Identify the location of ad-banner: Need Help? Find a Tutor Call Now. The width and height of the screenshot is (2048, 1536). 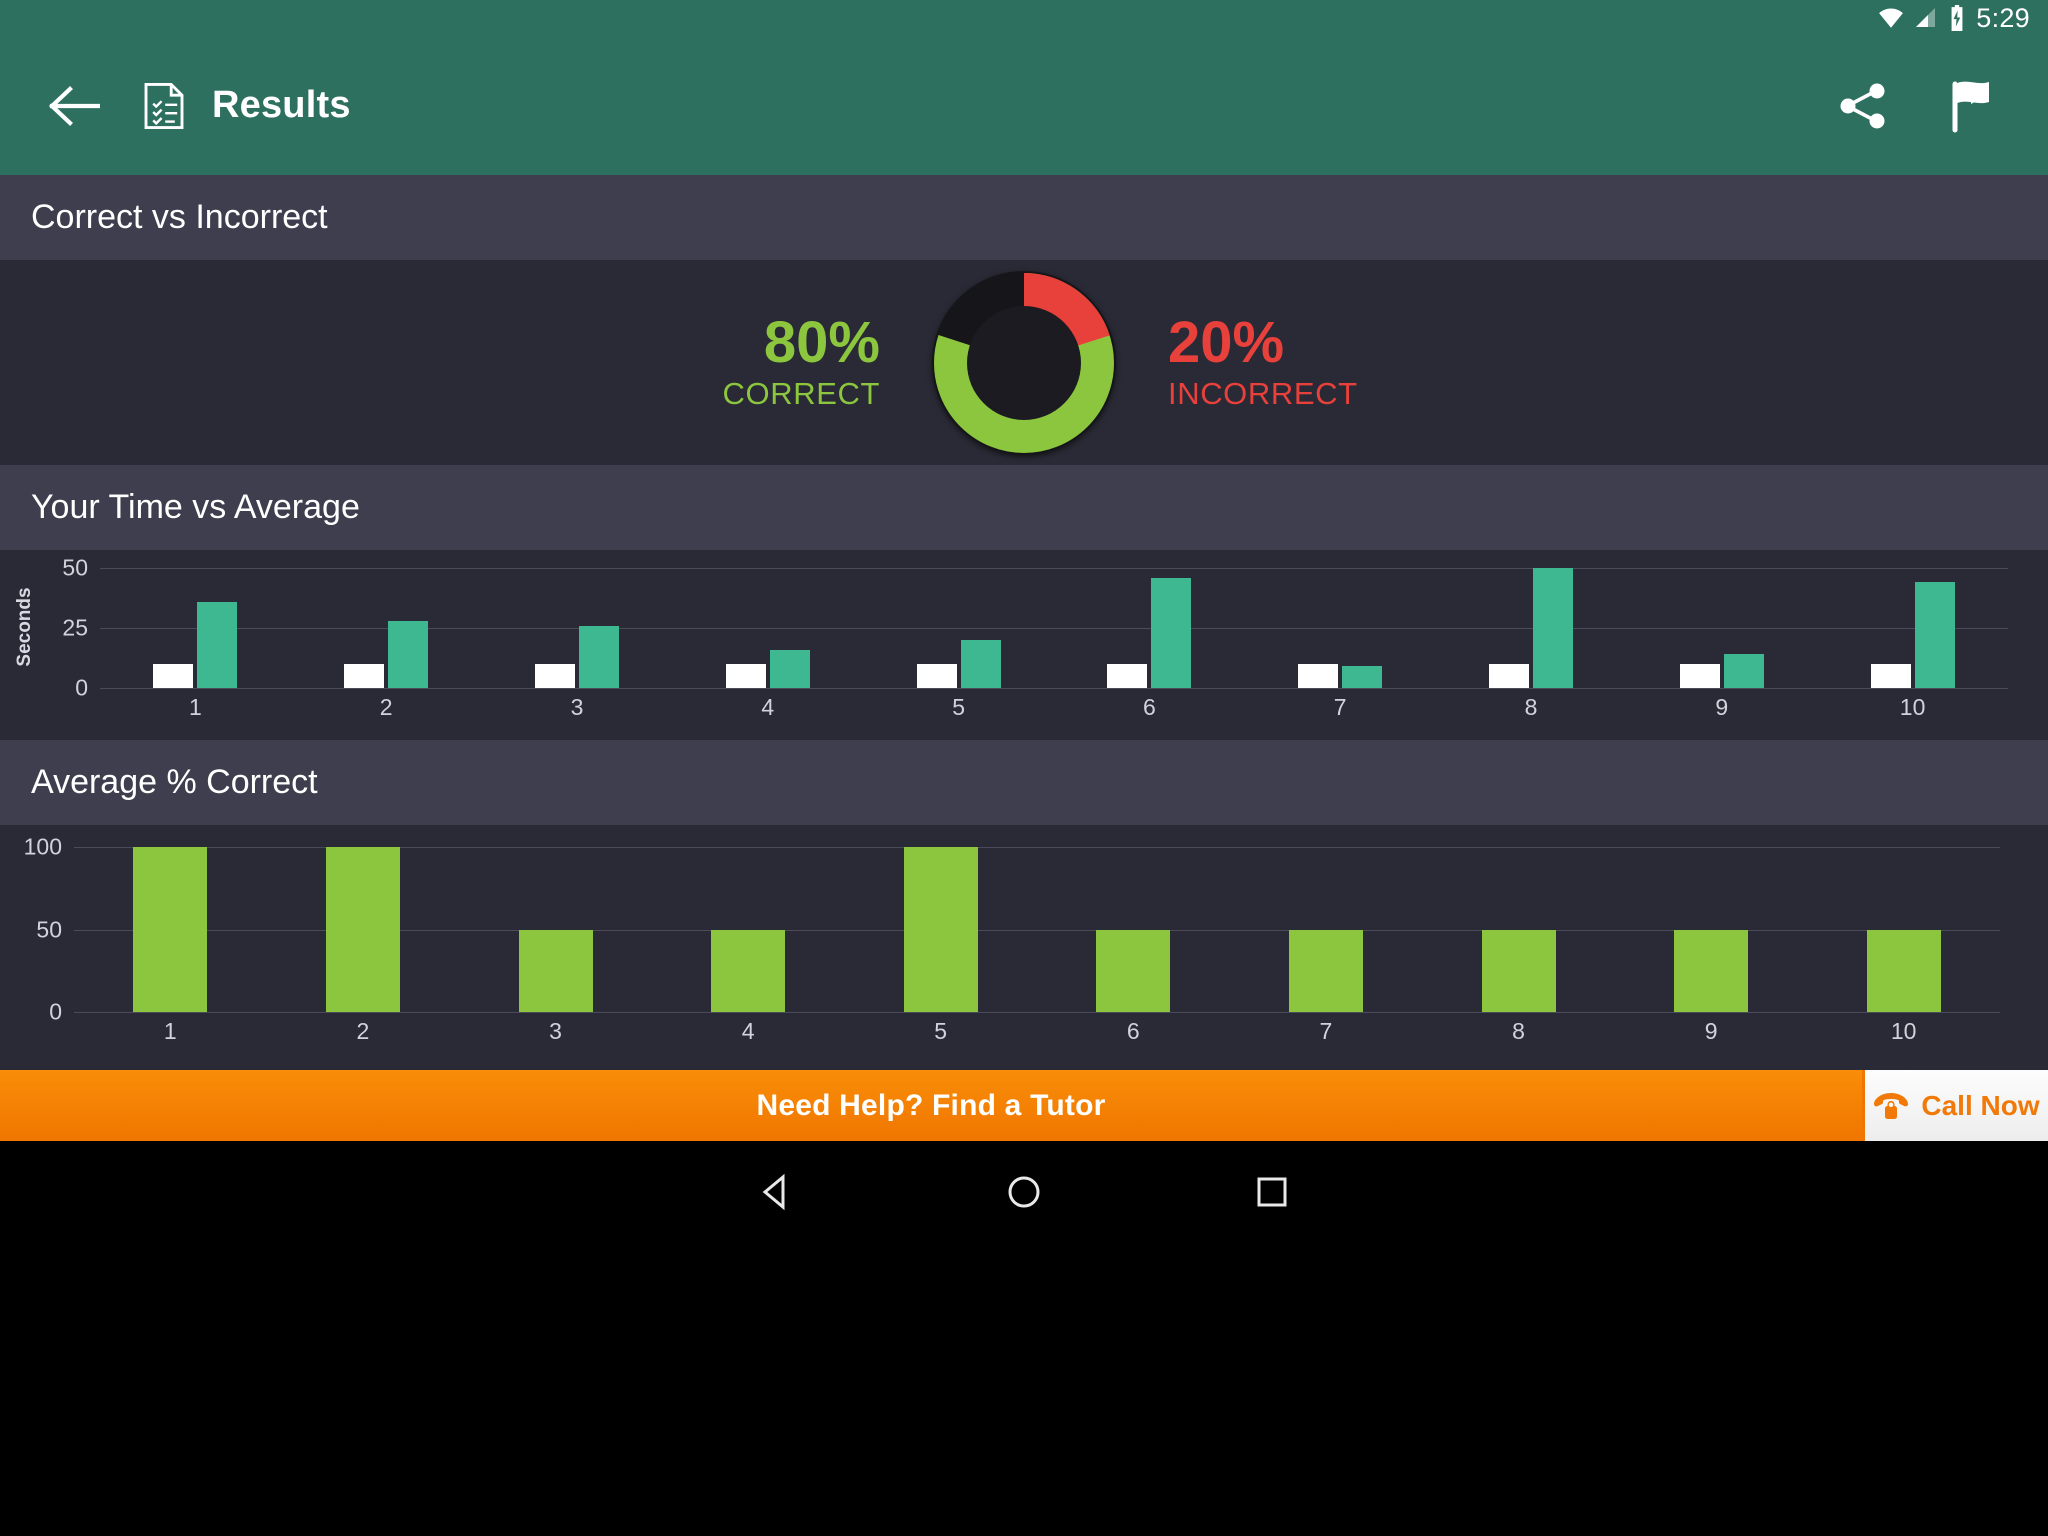
(1024, 1105).